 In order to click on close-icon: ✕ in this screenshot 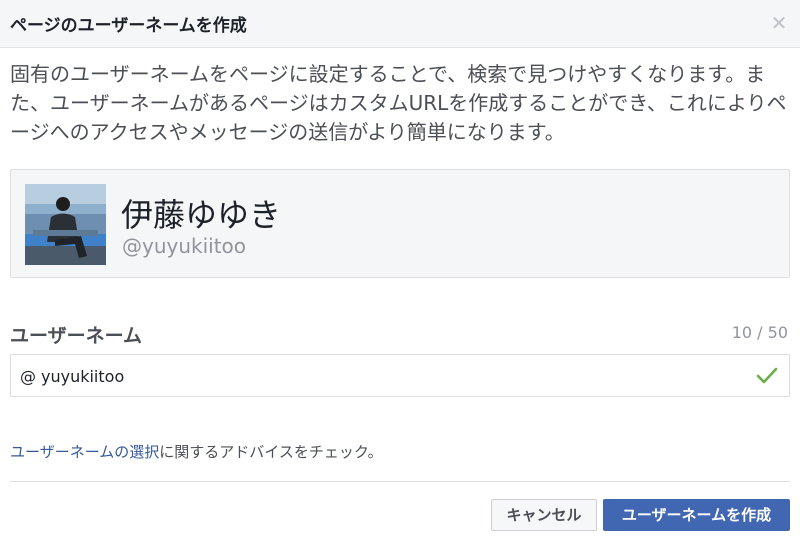, I will do `click(779, 23)`.